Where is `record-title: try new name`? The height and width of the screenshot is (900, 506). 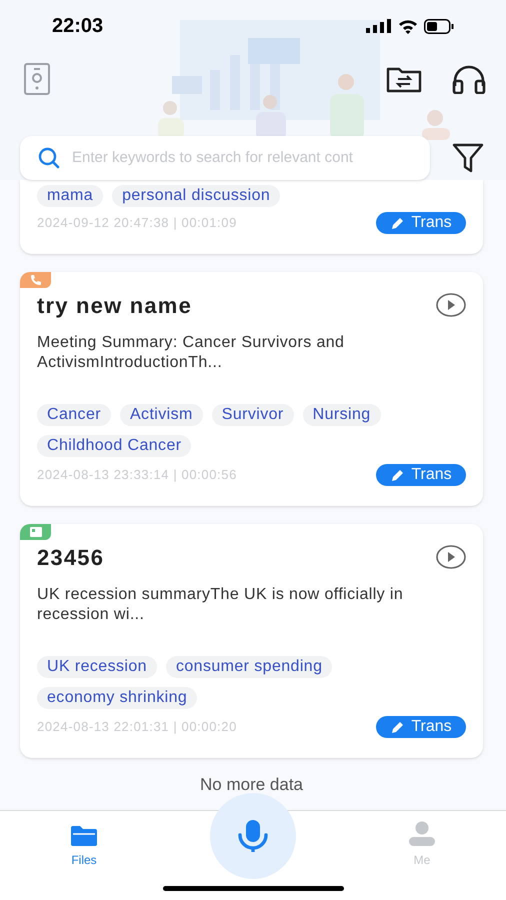 record-title: try new name is located at coordinates (114, 306).